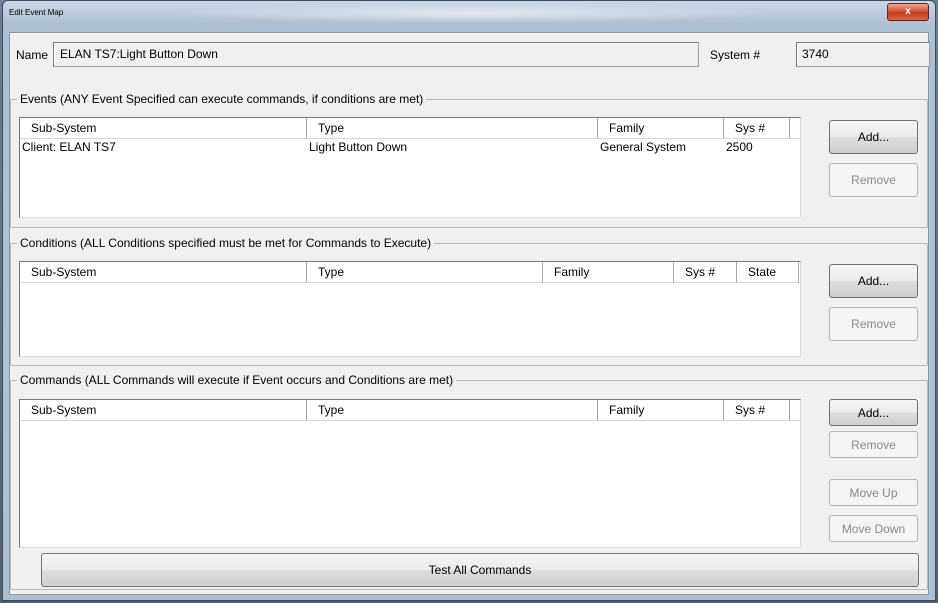  What do you see at coordinates (608, 272) in the screenshot?
I see `conditions-col-family: Family` at bounding box center [608, 272].